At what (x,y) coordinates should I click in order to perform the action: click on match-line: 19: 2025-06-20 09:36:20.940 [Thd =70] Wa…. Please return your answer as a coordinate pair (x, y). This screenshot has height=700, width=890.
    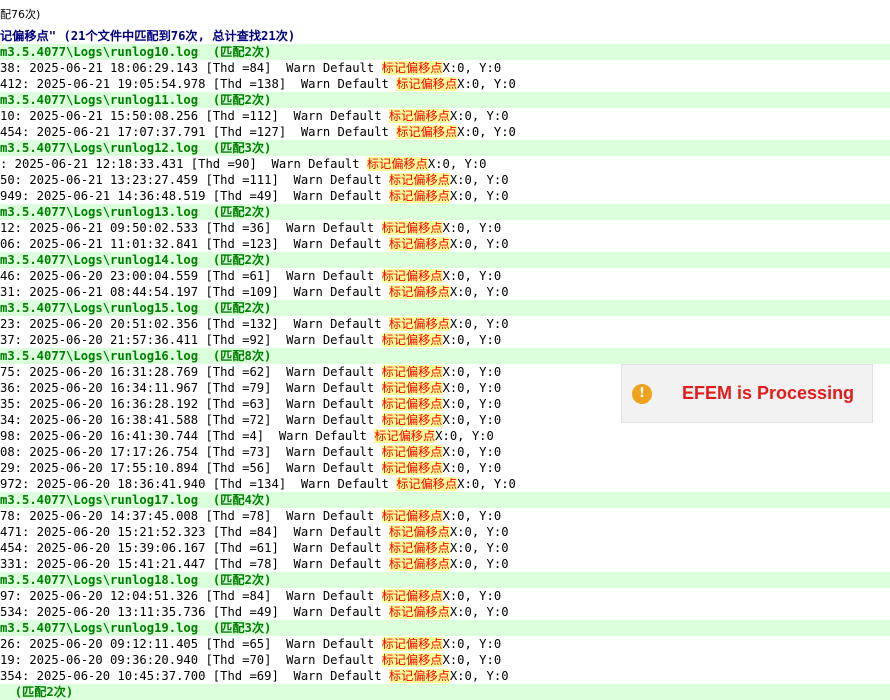
    Looking at the image, I should click on (445, 660).